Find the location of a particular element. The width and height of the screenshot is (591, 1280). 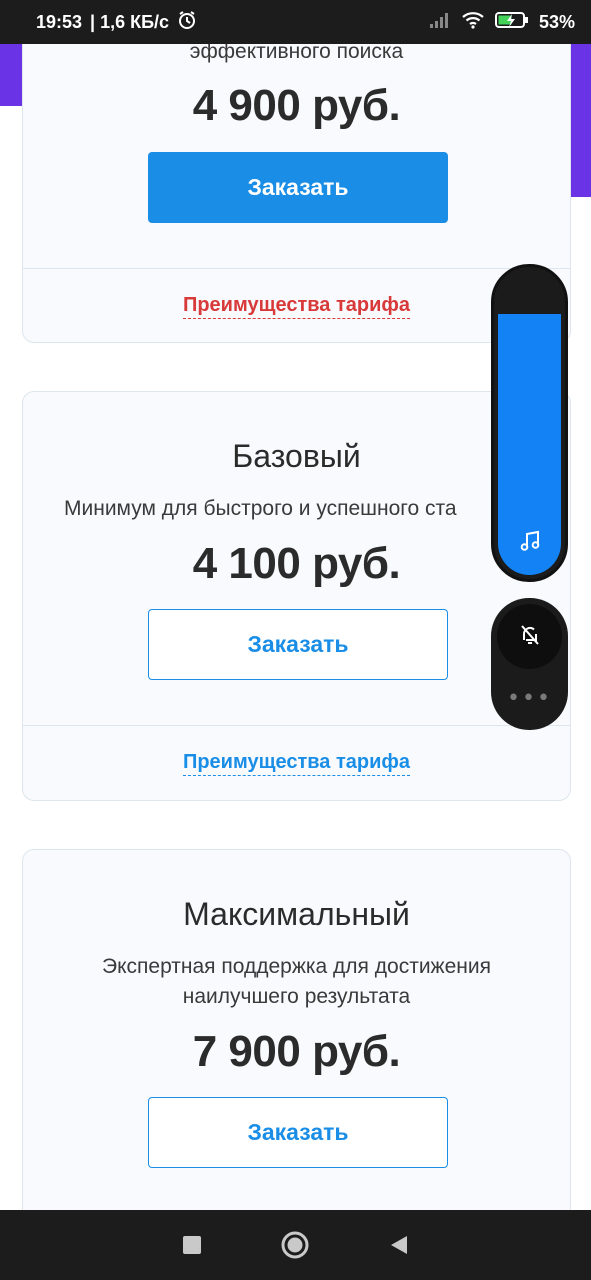

ringer-panel: ••• is located at coordinates (529, 664).